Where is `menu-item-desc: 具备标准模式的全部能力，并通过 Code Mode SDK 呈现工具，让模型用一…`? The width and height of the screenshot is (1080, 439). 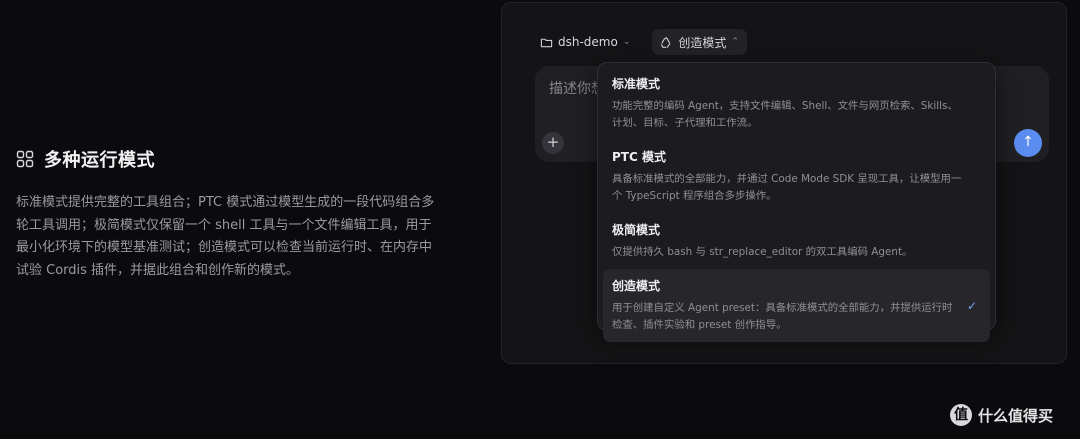 menu-item-desc: 具备标准模式的全部能力，并通过 Code Mode SDK 呈现工具，让模型用一… is located at coordinates (787, 187).